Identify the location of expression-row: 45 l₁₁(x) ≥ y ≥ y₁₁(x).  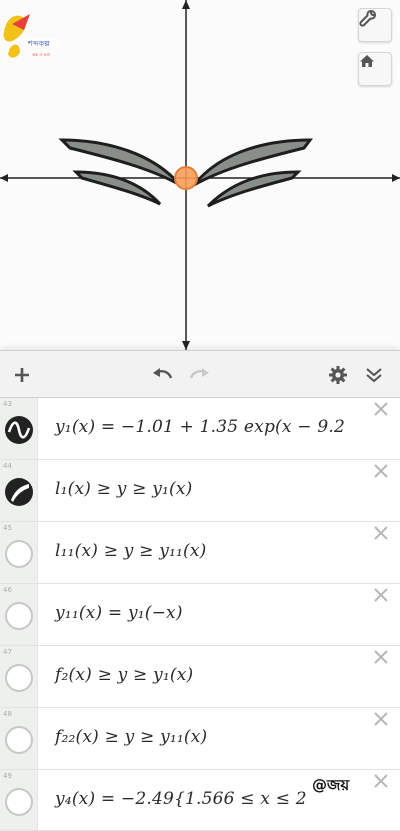
(200, 553).